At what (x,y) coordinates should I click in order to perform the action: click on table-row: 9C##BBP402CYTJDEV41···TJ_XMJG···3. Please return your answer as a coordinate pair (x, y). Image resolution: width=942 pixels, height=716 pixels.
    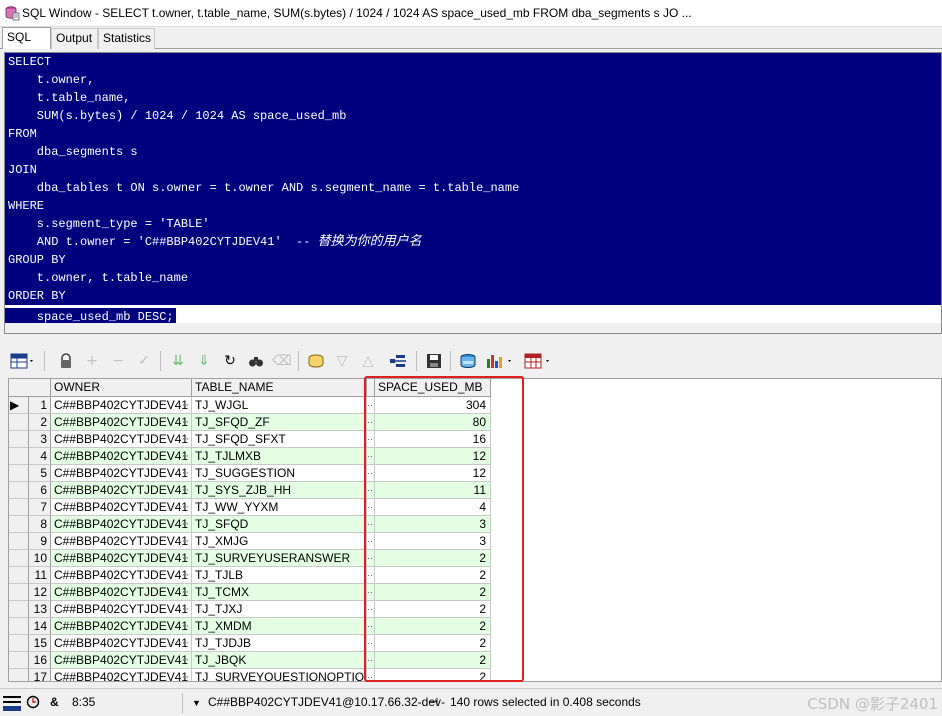
    Looking at the image, I should click on (250, 541).